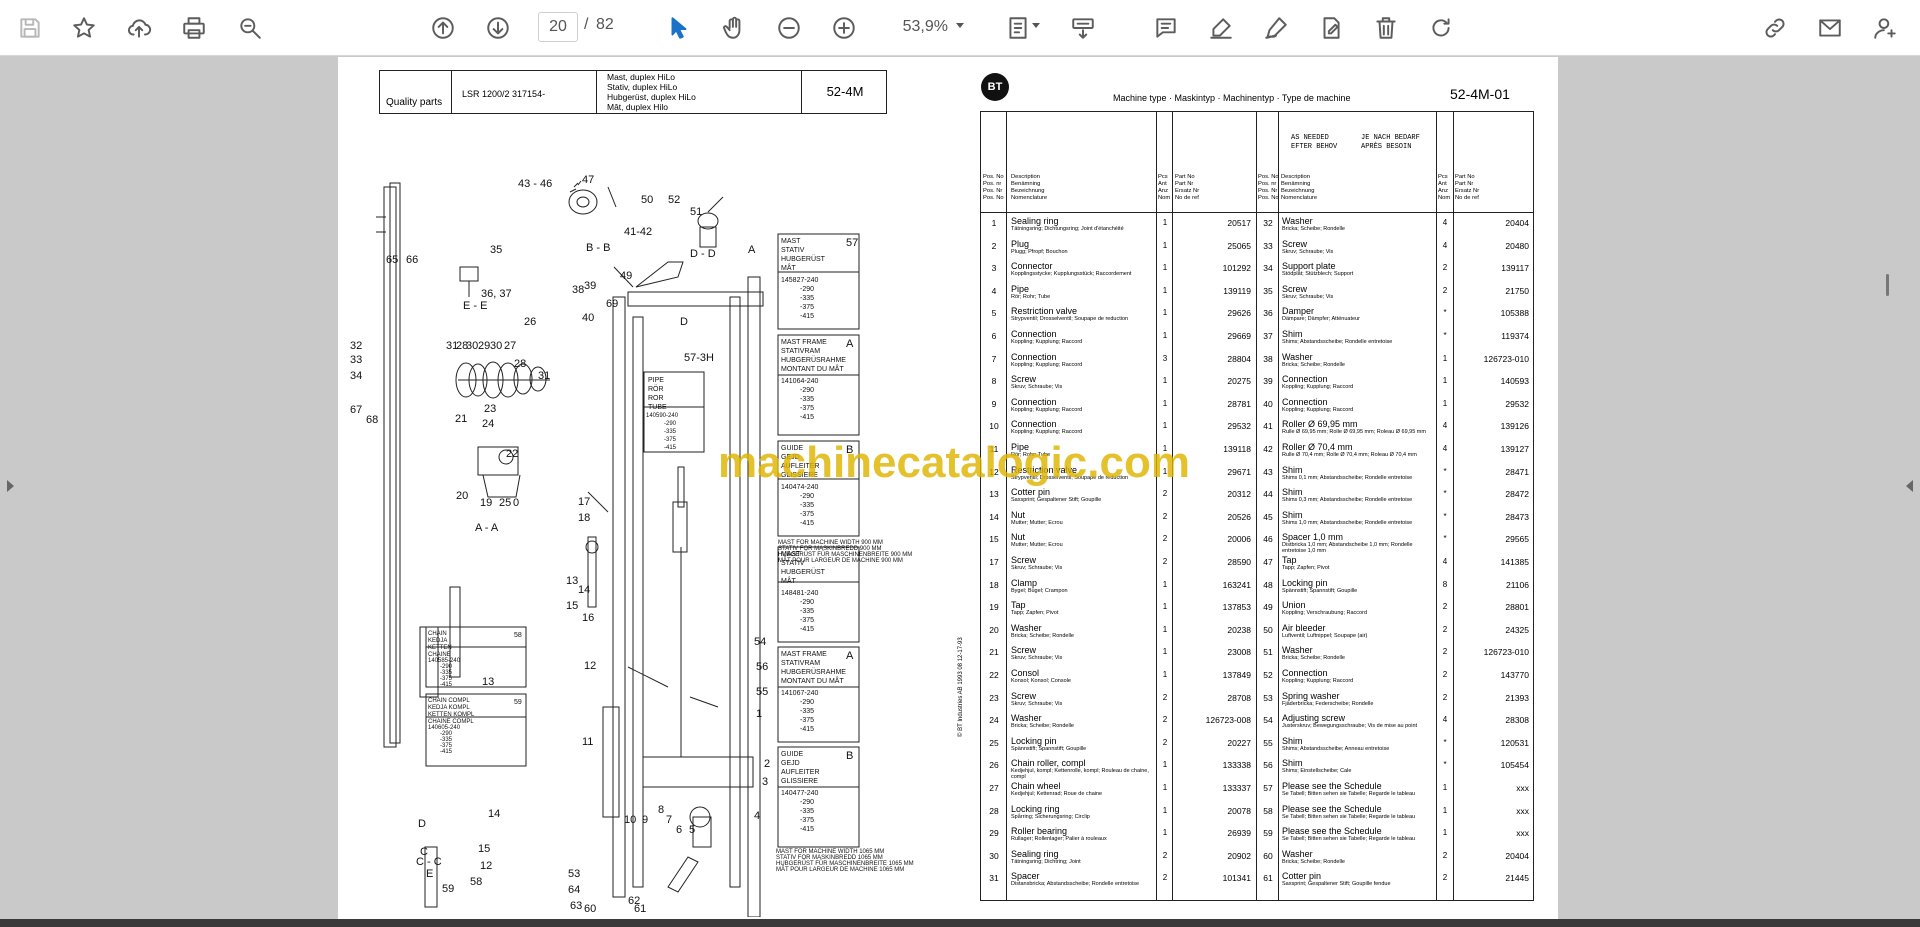 This screenshot has height=927, width=1920. I want to click on scroll-mode-icon, so click(1083, 28).